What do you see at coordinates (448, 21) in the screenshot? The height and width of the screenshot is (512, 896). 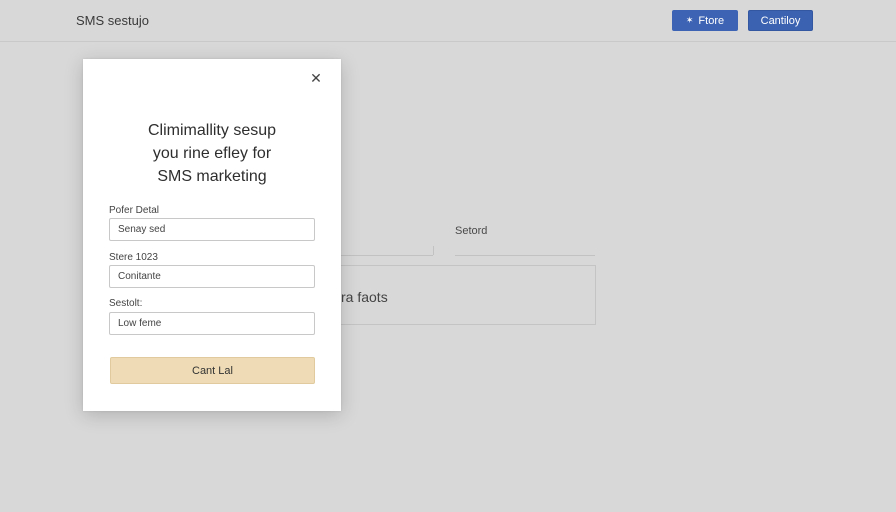 I see `top-bar: SMS sestujo ✶ Ftore Cantiloy` at bounding box center [448, 21].